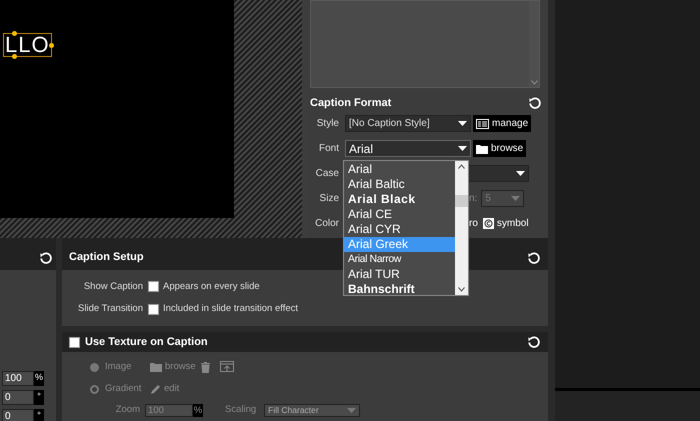 The height and width of the screenshot is (421, 700). Describe the element at coordinates (326, 174) in the screenshot. I see `field-label: Case` at that location.